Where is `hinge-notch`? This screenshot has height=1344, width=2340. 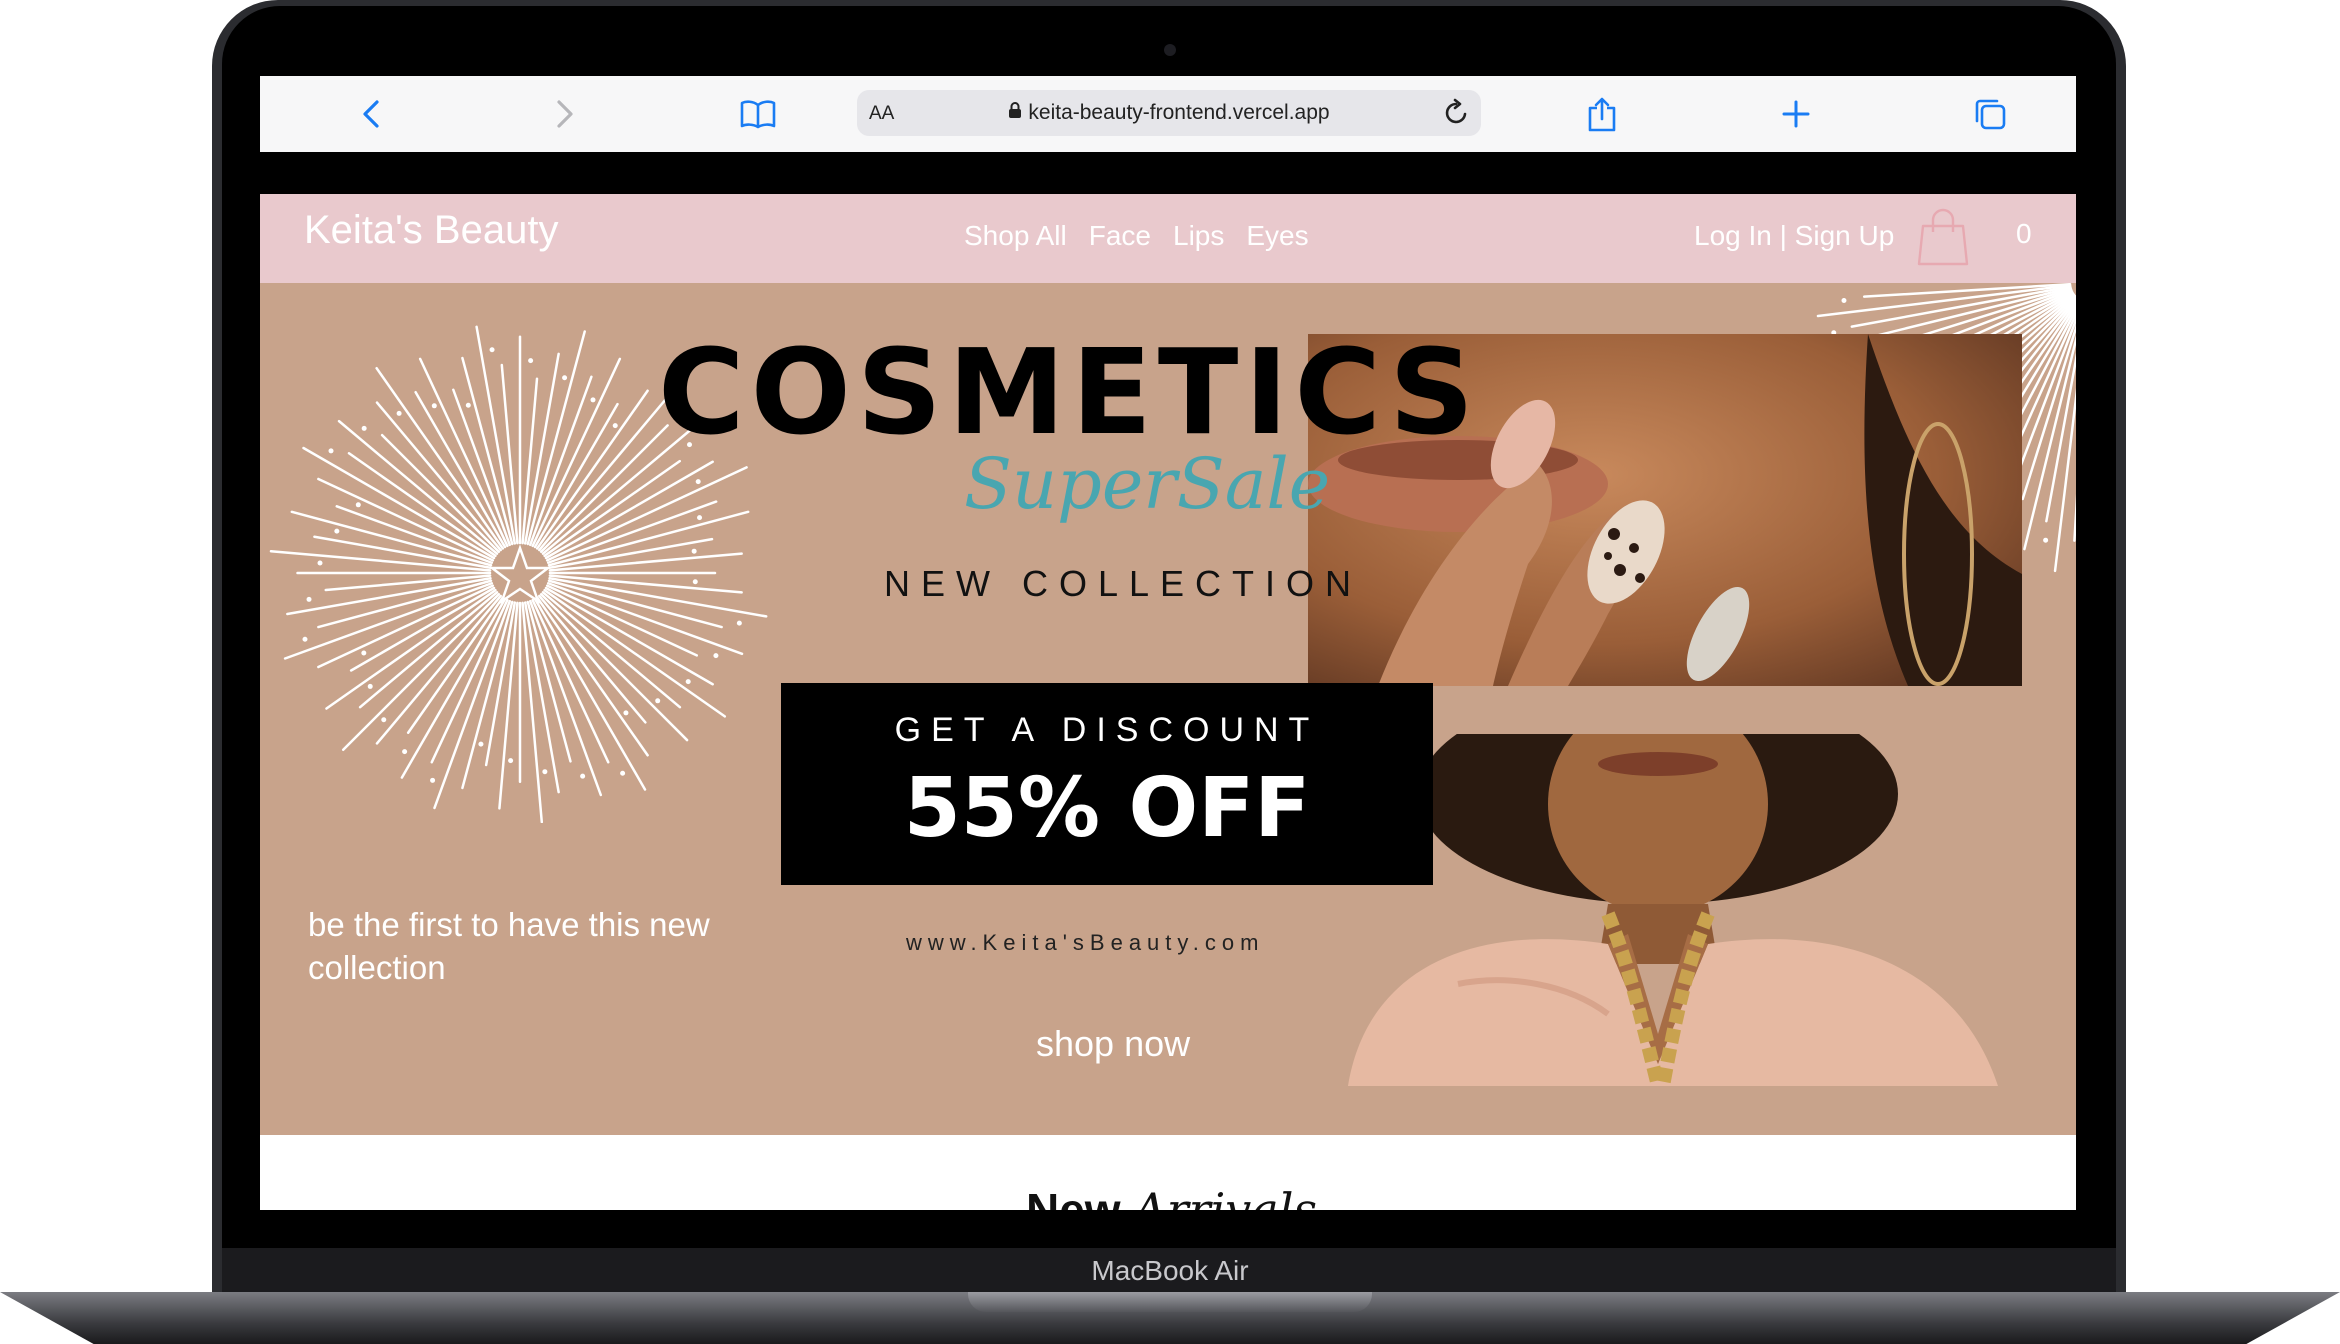 hinge-notch is located at coordinates (1170, 1302).